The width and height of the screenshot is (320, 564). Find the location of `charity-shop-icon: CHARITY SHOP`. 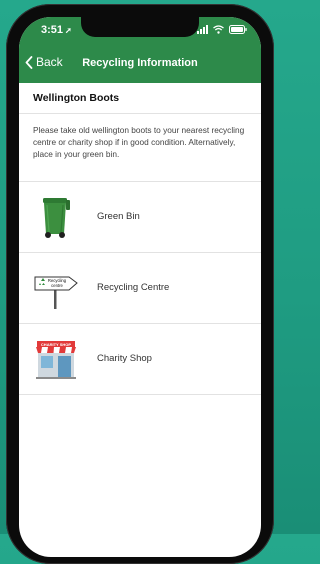

charity-shop-icon: CHARITY SHOP is located at coordinates (56, 359).